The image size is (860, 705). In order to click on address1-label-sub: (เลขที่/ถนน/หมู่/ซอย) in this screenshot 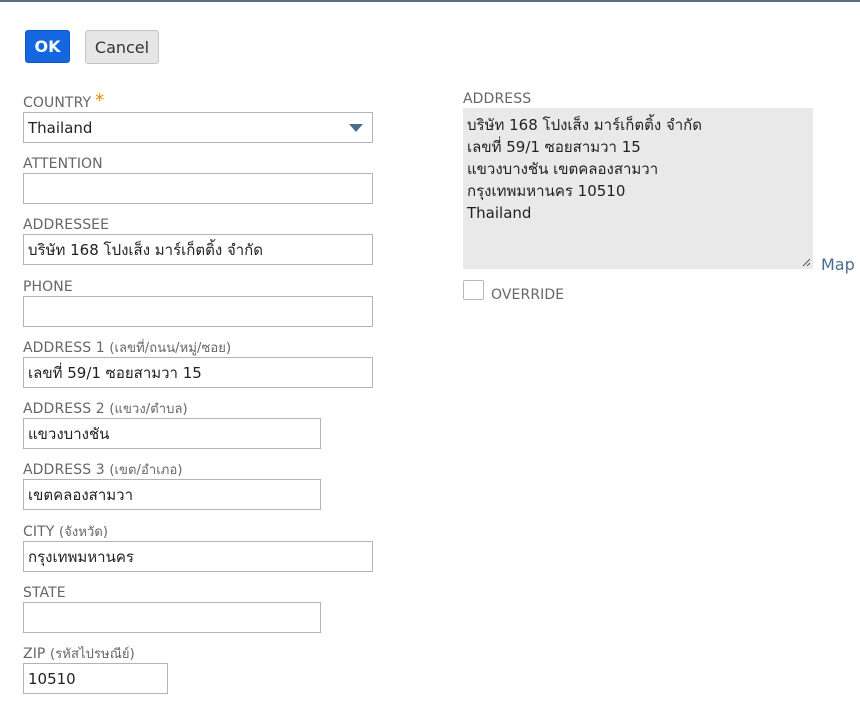, I will do `click(170, 348)`.